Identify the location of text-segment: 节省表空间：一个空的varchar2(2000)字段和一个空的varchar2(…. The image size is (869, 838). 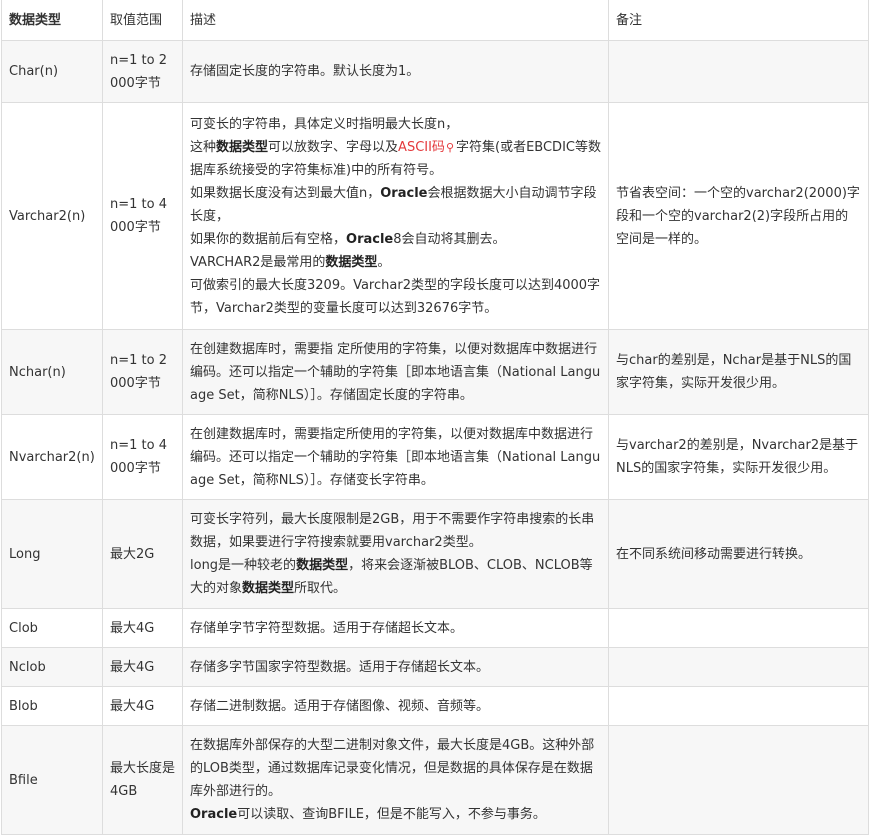
(738, 216).